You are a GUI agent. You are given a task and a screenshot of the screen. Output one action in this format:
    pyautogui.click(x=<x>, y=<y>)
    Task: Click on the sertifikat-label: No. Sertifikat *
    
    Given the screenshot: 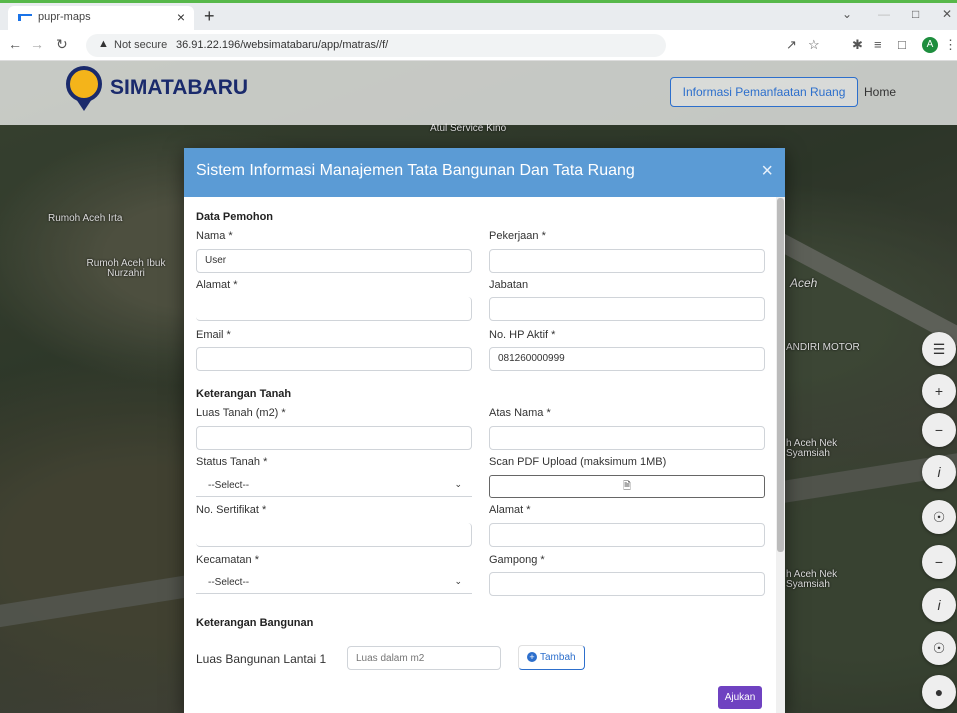 What is the action you would take?
    pyautogui.click(x=231, y=510)
    